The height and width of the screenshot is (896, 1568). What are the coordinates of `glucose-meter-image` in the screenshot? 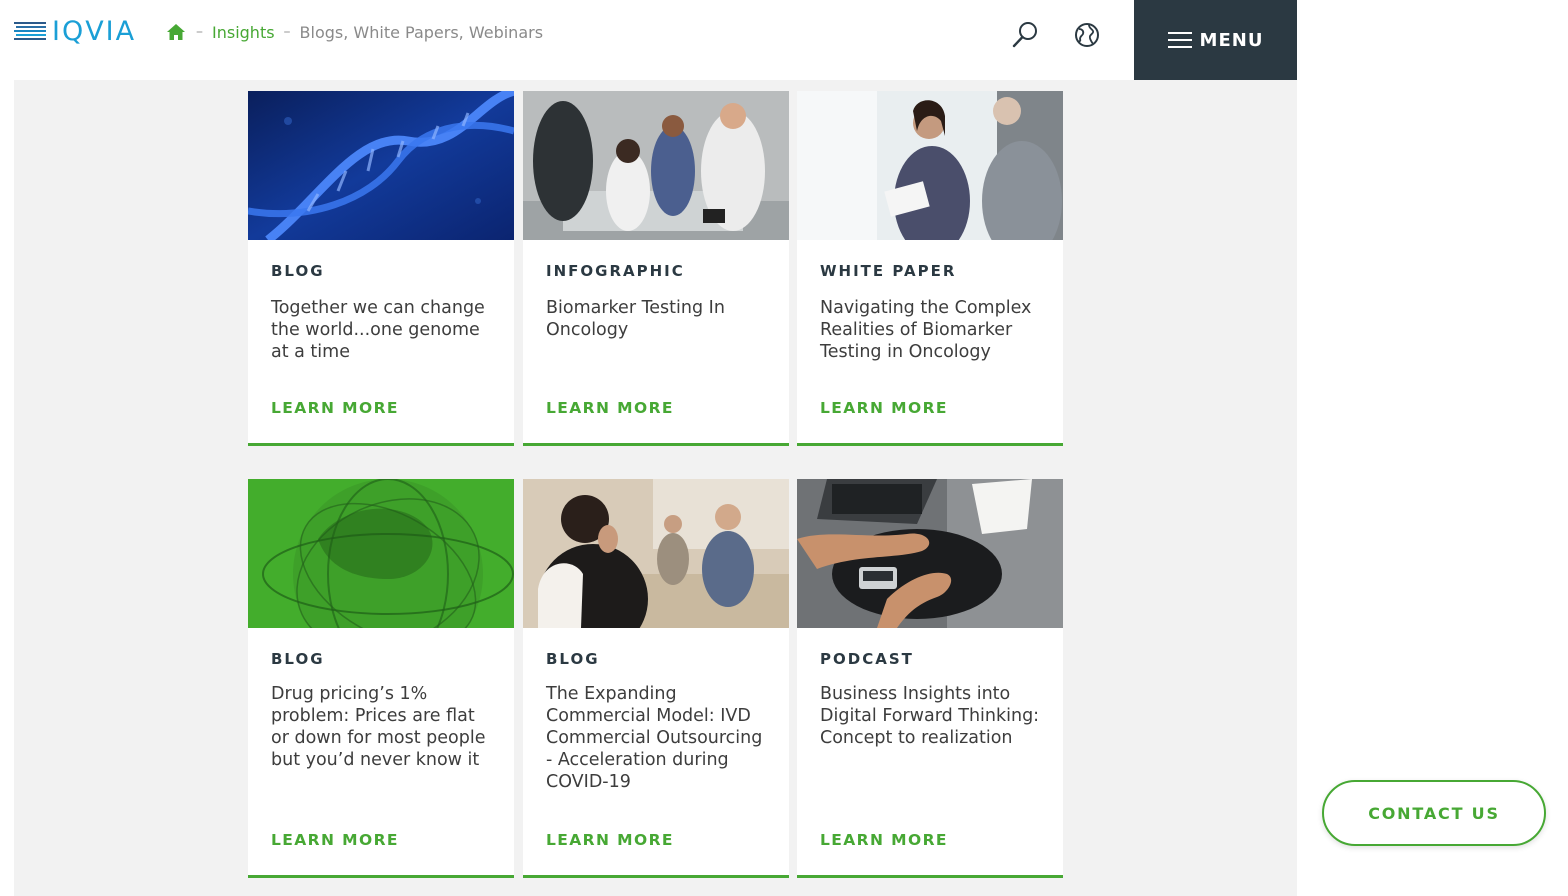 It's located at (930, 553).